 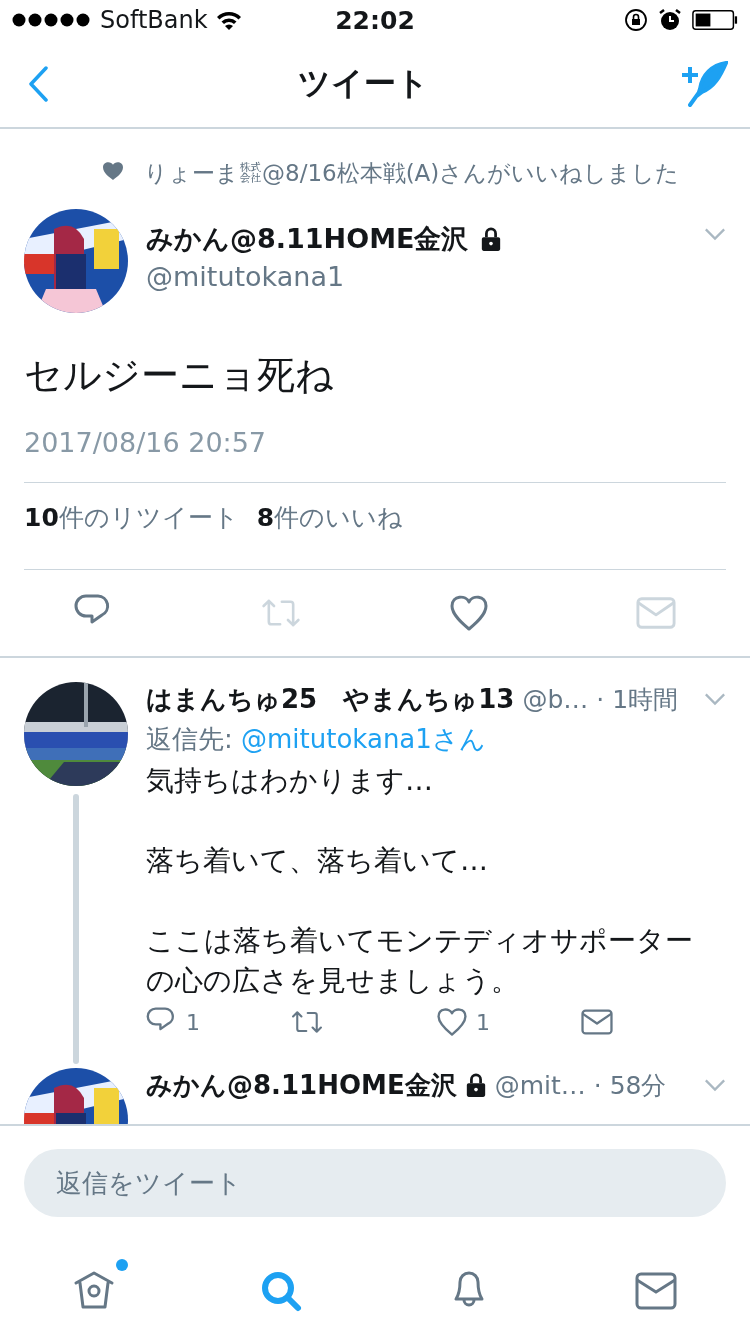 I want to click on reply-to-label: 返信先:, so click(x=189, y=739).